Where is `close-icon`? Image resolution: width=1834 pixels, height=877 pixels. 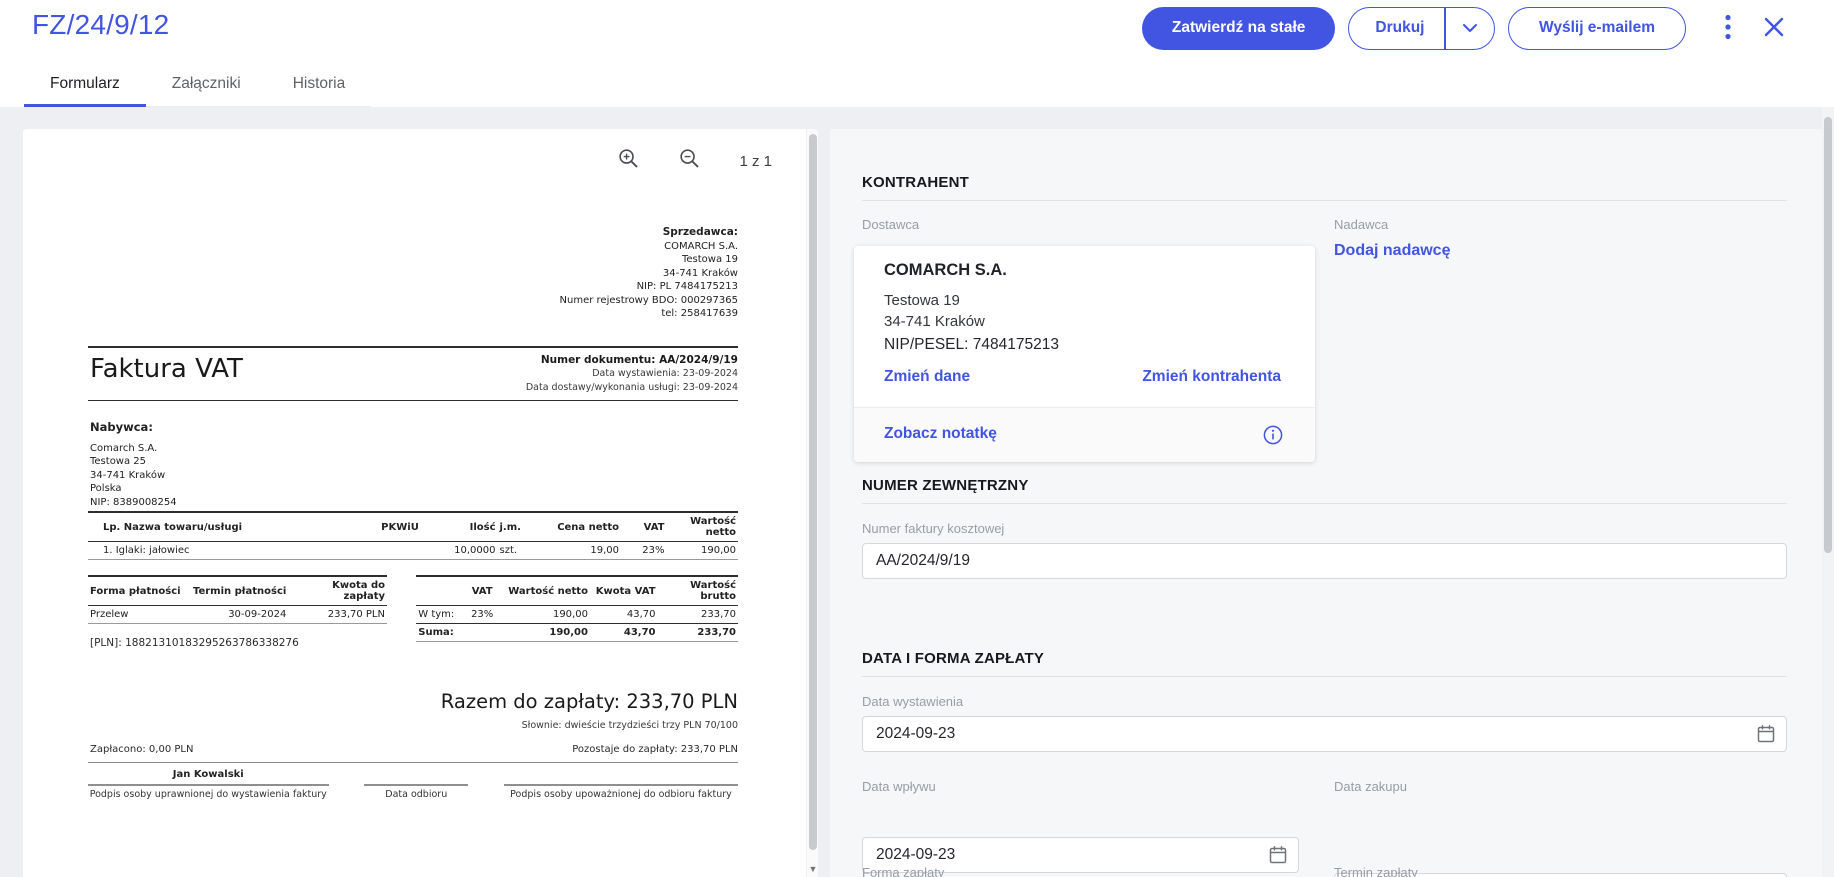
close-icon is located at coordinates (1774, 28).